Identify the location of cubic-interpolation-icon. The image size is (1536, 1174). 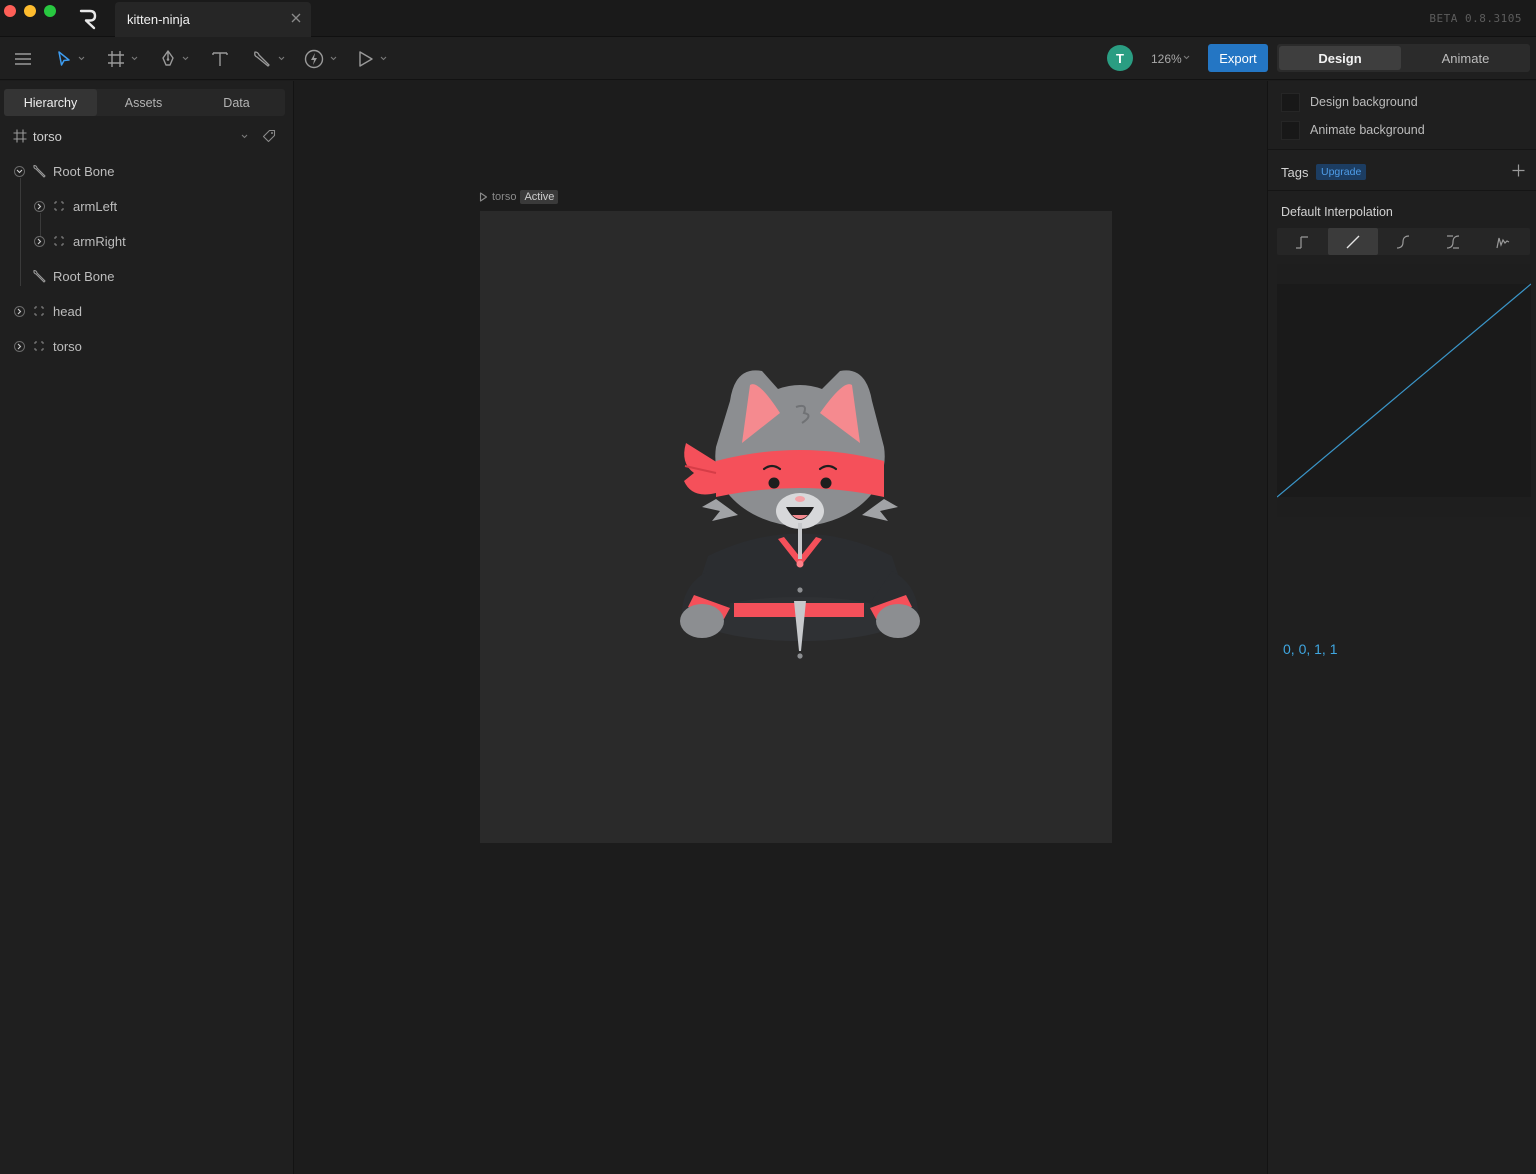
(1403, 241).